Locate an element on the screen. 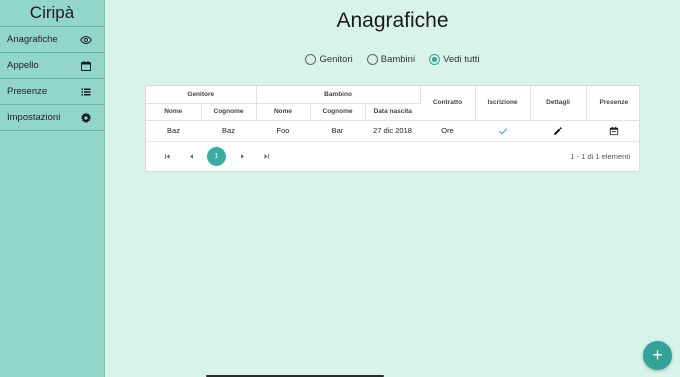  radio-label: Genitori is located at coordinates (336, 59).